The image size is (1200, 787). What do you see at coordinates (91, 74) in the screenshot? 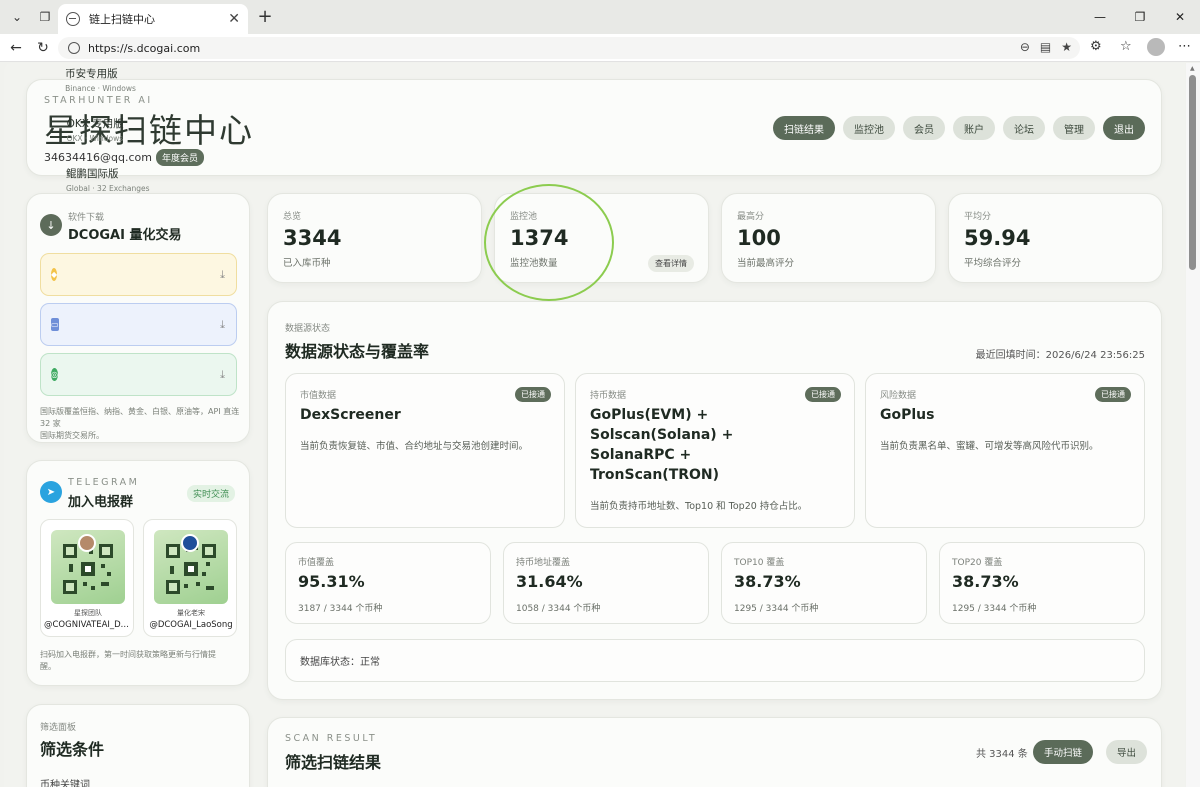
I see `download-item-name: 币安专用版` at bounding box center [91, 74].